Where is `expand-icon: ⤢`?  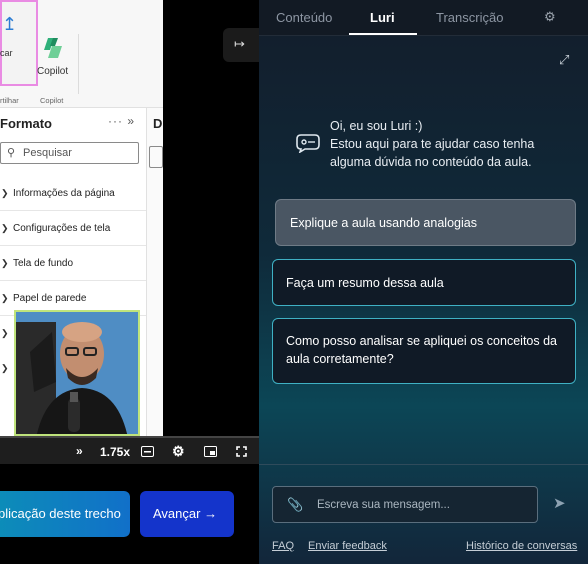 expand-icon: ⤢ is located at coordinates (564, 60).